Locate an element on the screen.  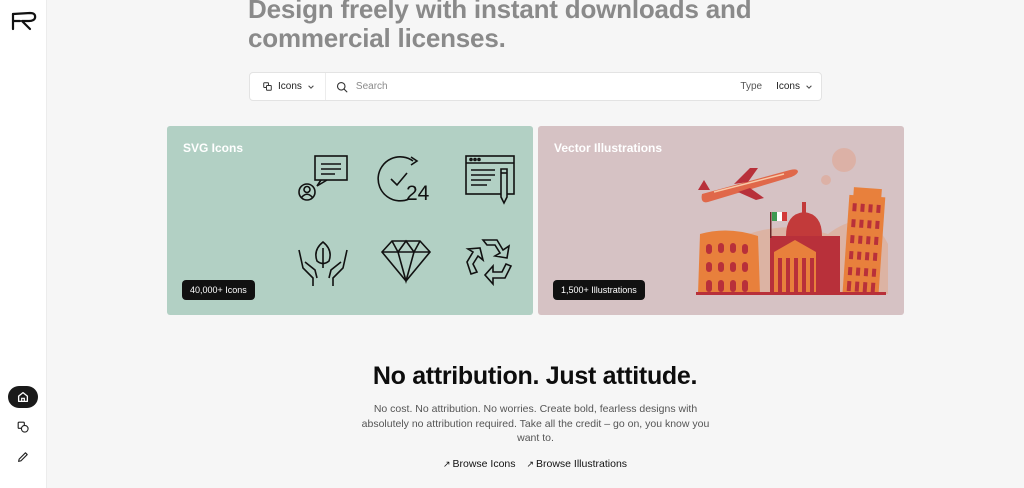
sidebar-item-icons is located at coordinates (23, 427).